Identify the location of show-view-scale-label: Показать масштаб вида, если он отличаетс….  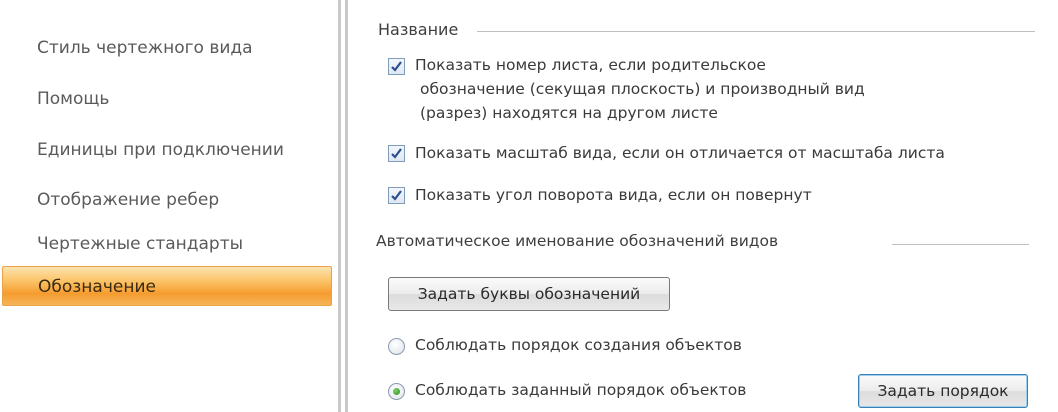
(680, 153).